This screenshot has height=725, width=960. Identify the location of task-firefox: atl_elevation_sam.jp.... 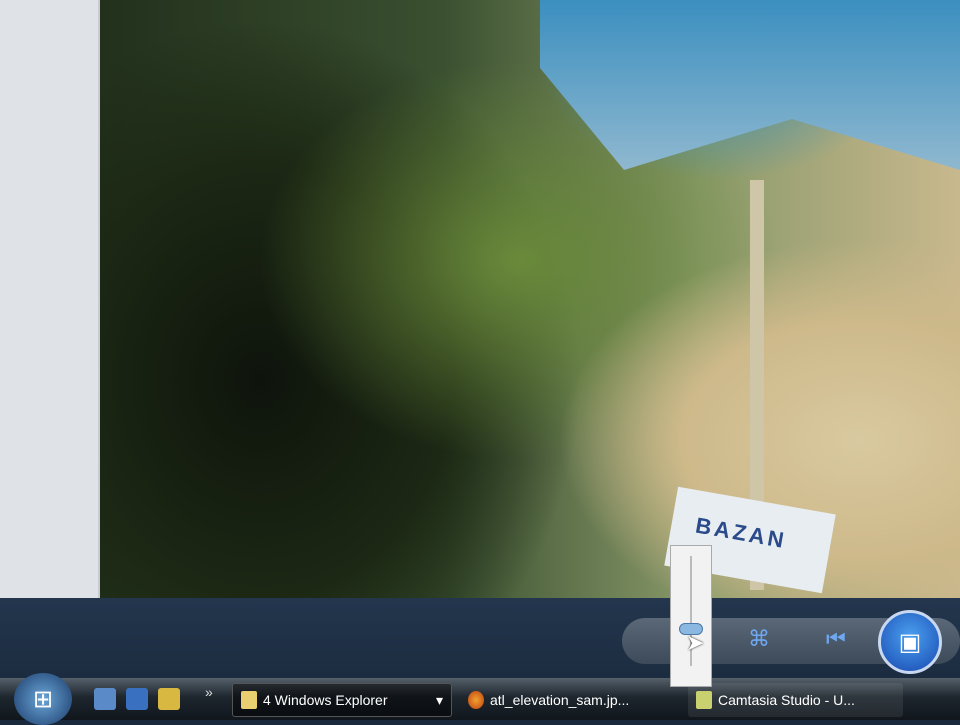
(565, 700).